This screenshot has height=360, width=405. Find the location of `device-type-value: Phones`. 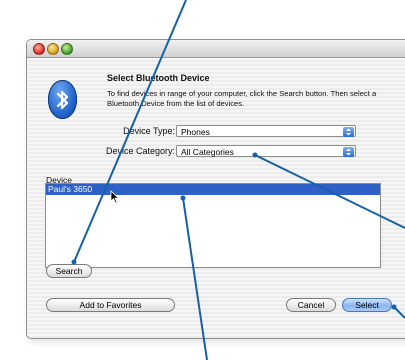

device-type-value: Phones is located at coordinates (195, 132).